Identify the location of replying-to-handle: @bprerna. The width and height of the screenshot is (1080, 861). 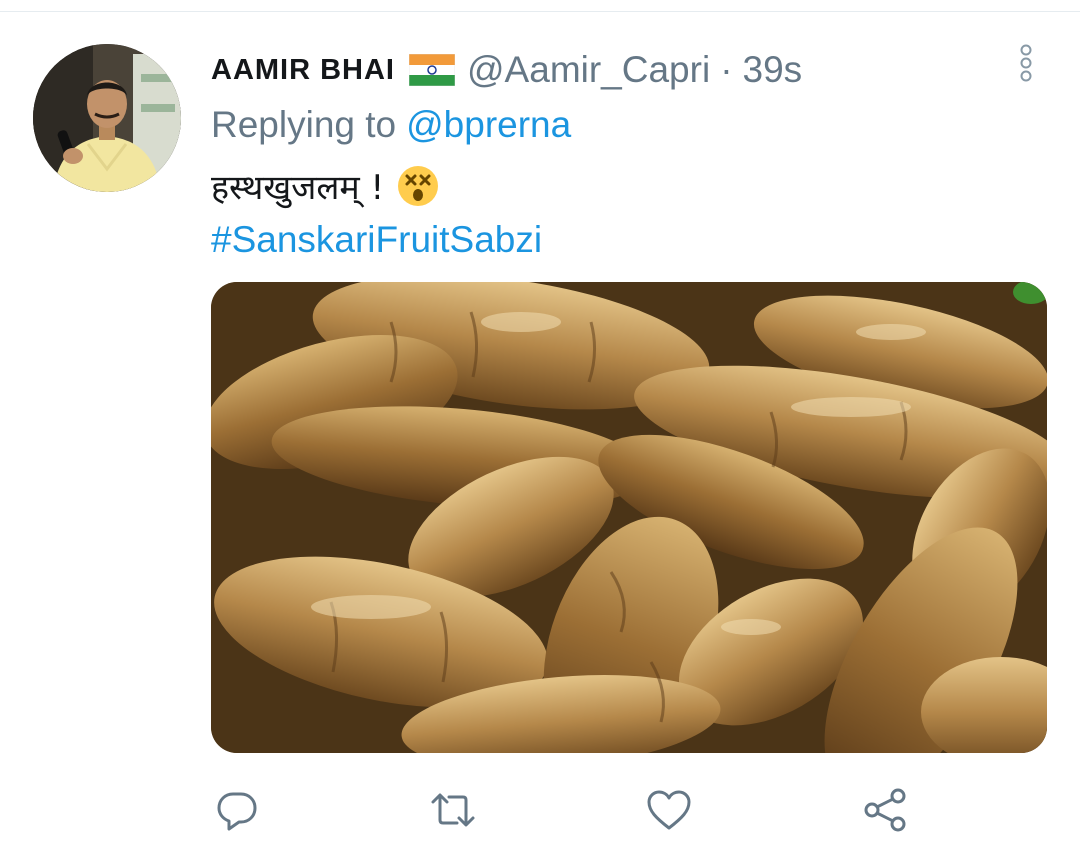
(488, 125).